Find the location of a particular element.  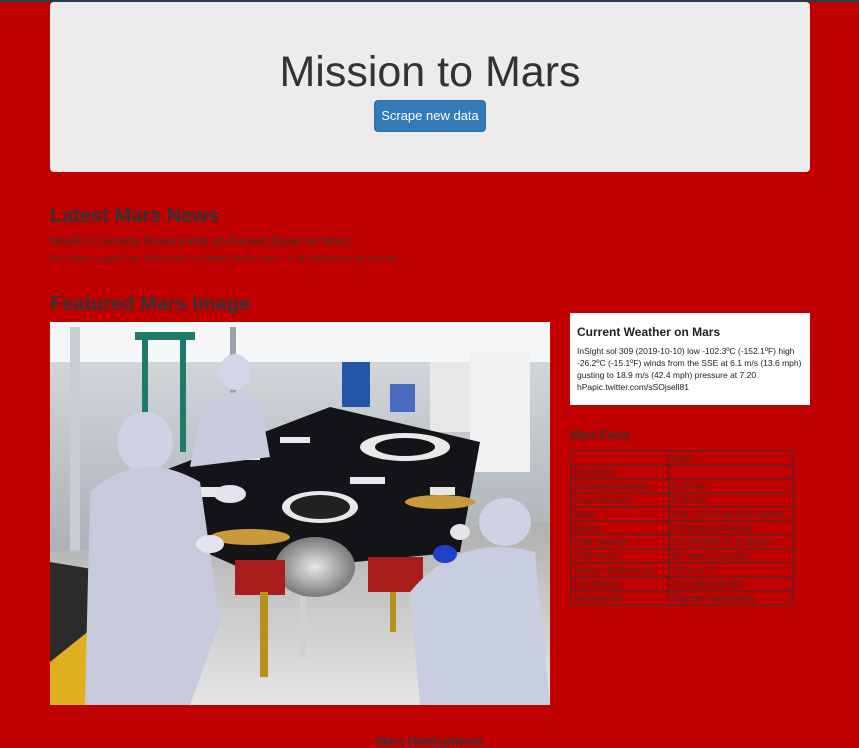

fact-label: Recorded By: is located at coordinates (619, 597).